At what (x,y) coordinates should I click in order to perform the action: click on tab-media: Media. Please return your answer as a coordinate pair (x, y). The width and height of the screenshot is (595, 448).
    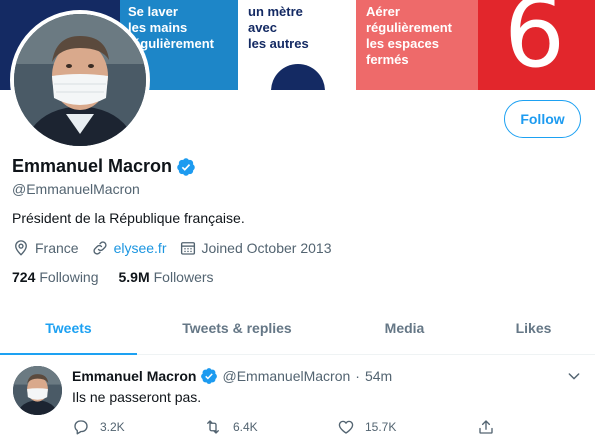
    Looking at the image, I should click on (404, 328).